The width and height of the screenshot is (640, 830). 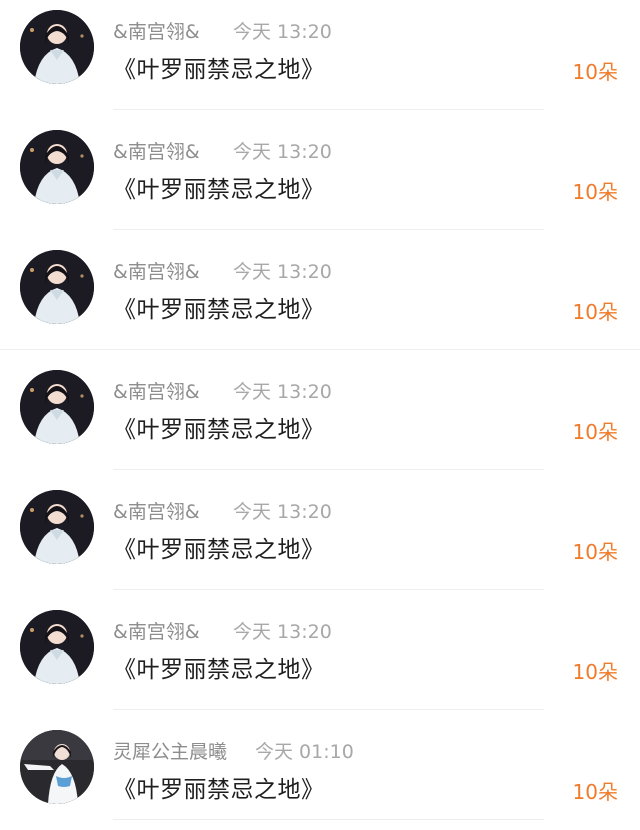 What do you see at coordinates (304, 752) in the screenshot?
I see `message-time: 今天 01:10` at bounding box center [304, 752].